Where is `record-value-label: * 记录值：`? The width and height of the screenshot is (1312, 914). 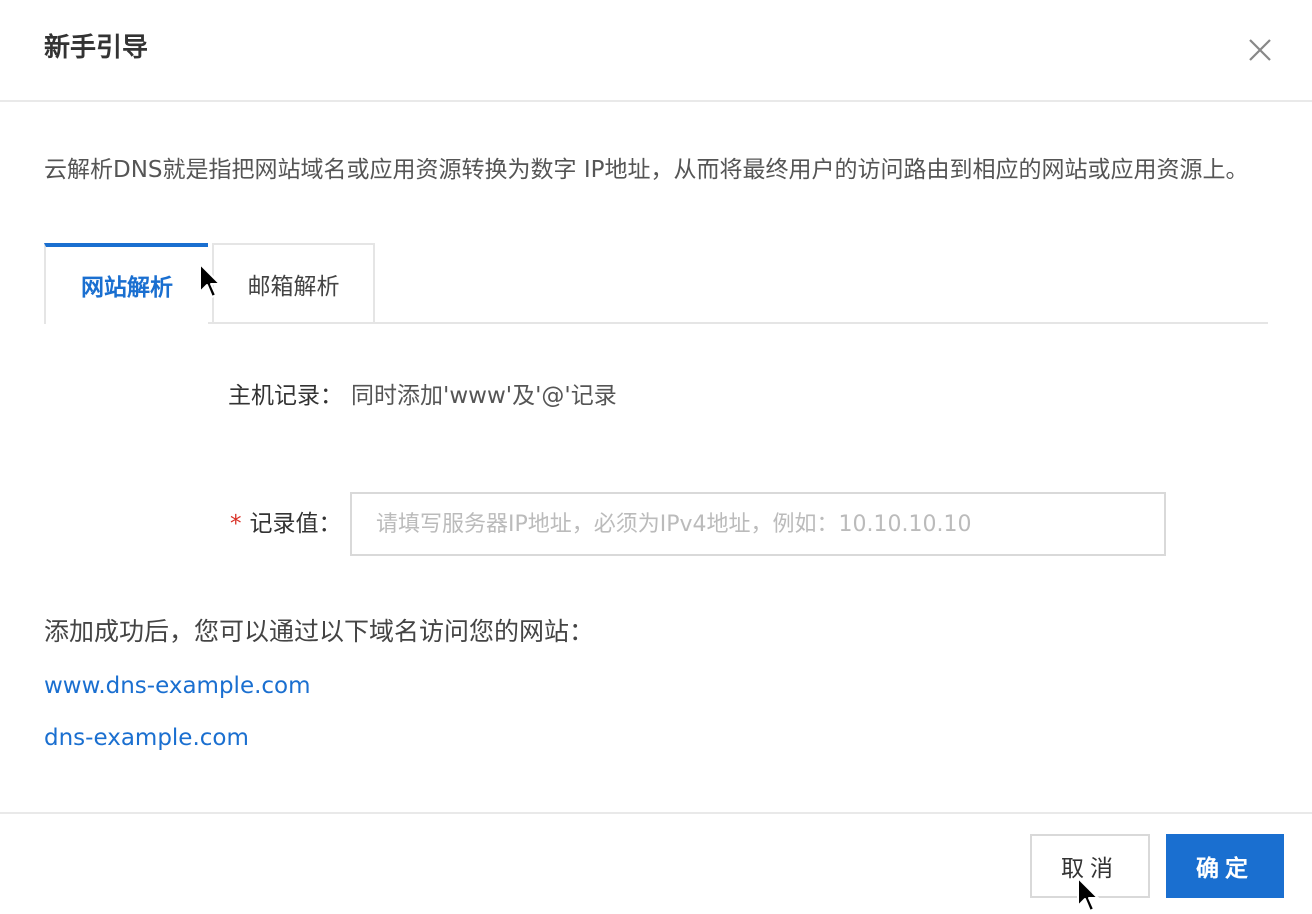 record-value-label: * 记录值： is located at coordinates (286, 524).